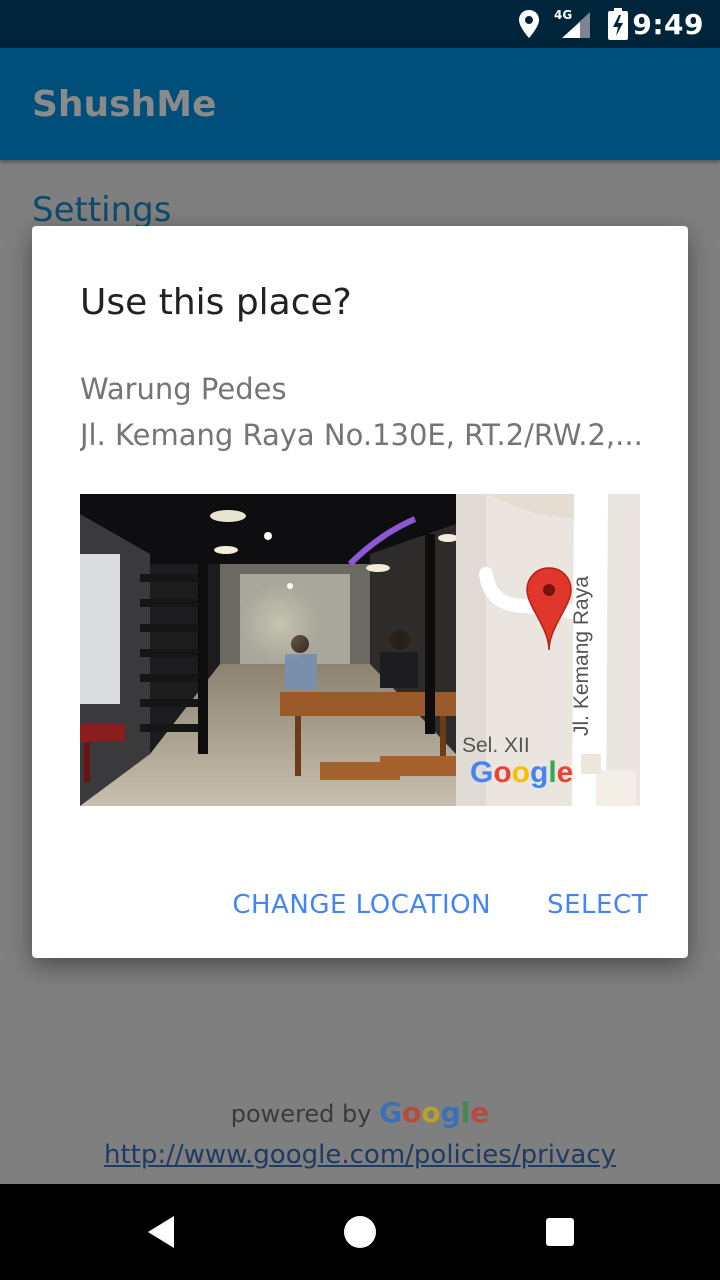  Describe the element at coordinates (563, 15) in the screenshot. I see `network-type: 4G` at that location.